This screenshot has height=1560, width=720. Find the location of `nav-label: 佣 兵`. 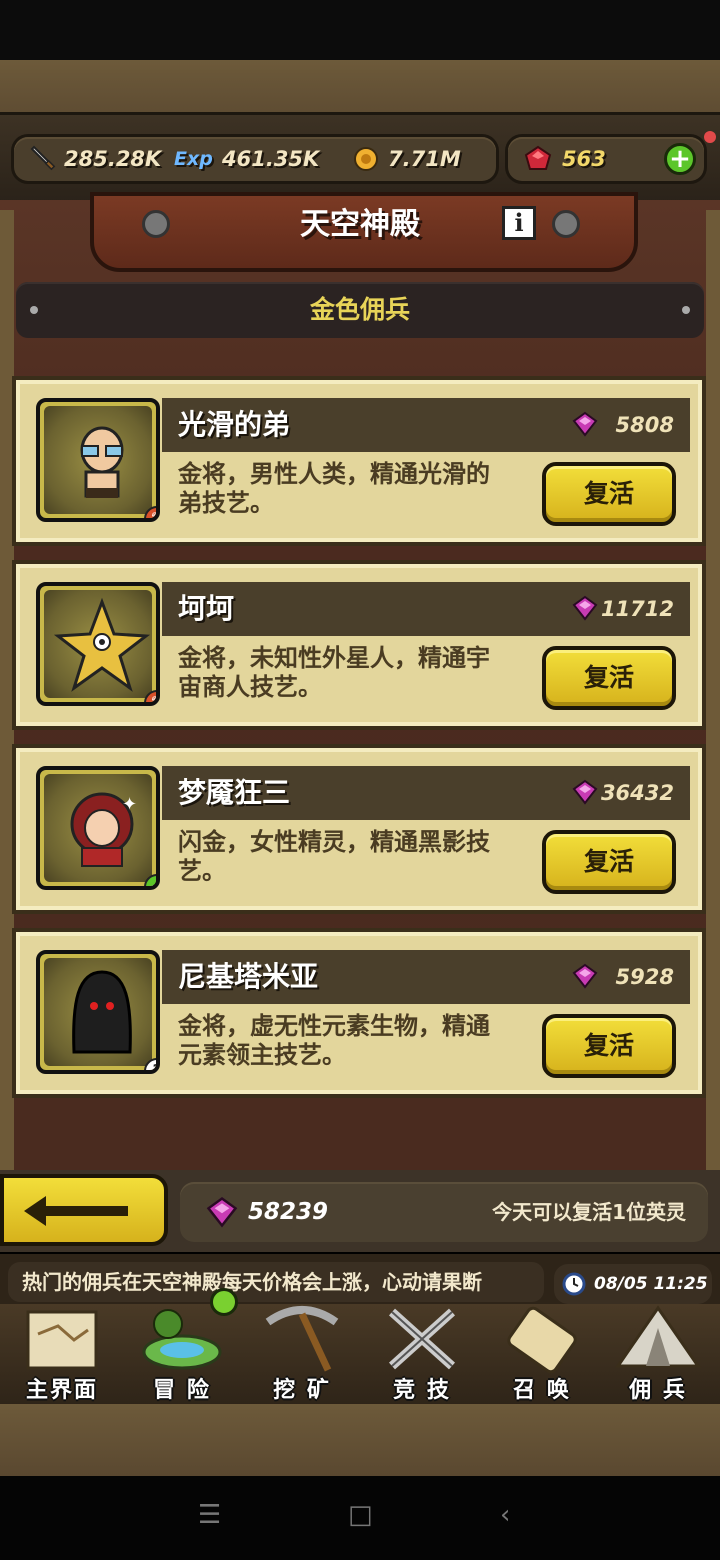

nav-label: 佣 兵 is located at coordinates (658, 1390).